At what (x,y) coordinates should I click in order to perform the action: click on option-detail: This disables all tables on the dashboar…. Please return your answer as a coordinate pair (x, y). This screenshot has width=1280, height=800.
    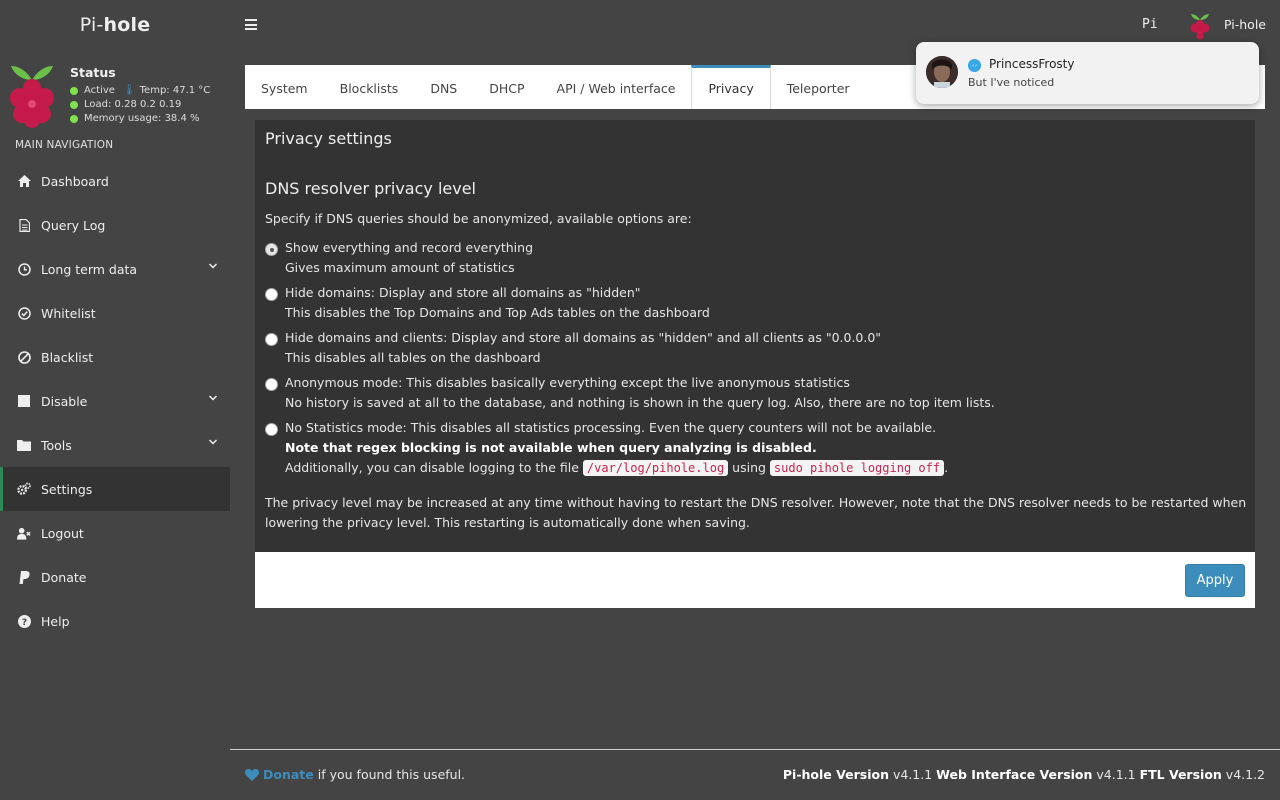
    Looking at the image, I should click on (413, 357).